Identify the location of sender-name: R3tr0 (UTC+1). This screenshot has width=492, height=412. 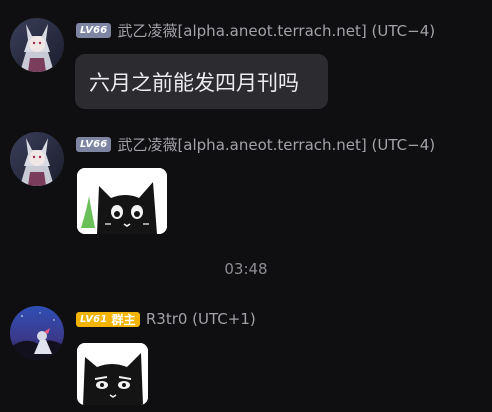
(201, 319).